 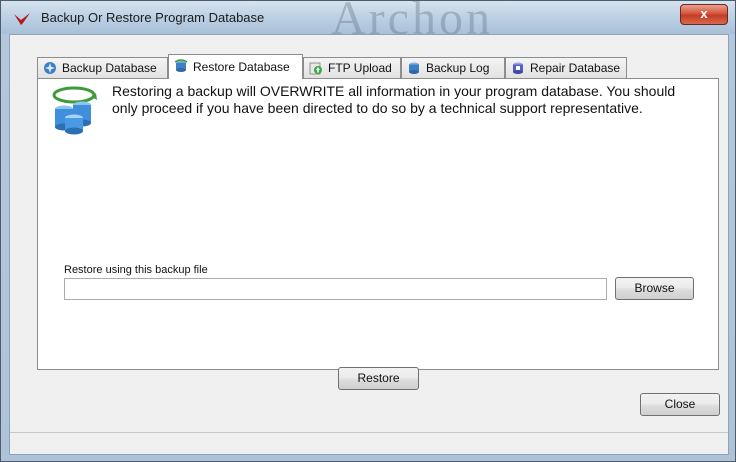 I want to click on backup-file-input, so click(x=335, y=289).